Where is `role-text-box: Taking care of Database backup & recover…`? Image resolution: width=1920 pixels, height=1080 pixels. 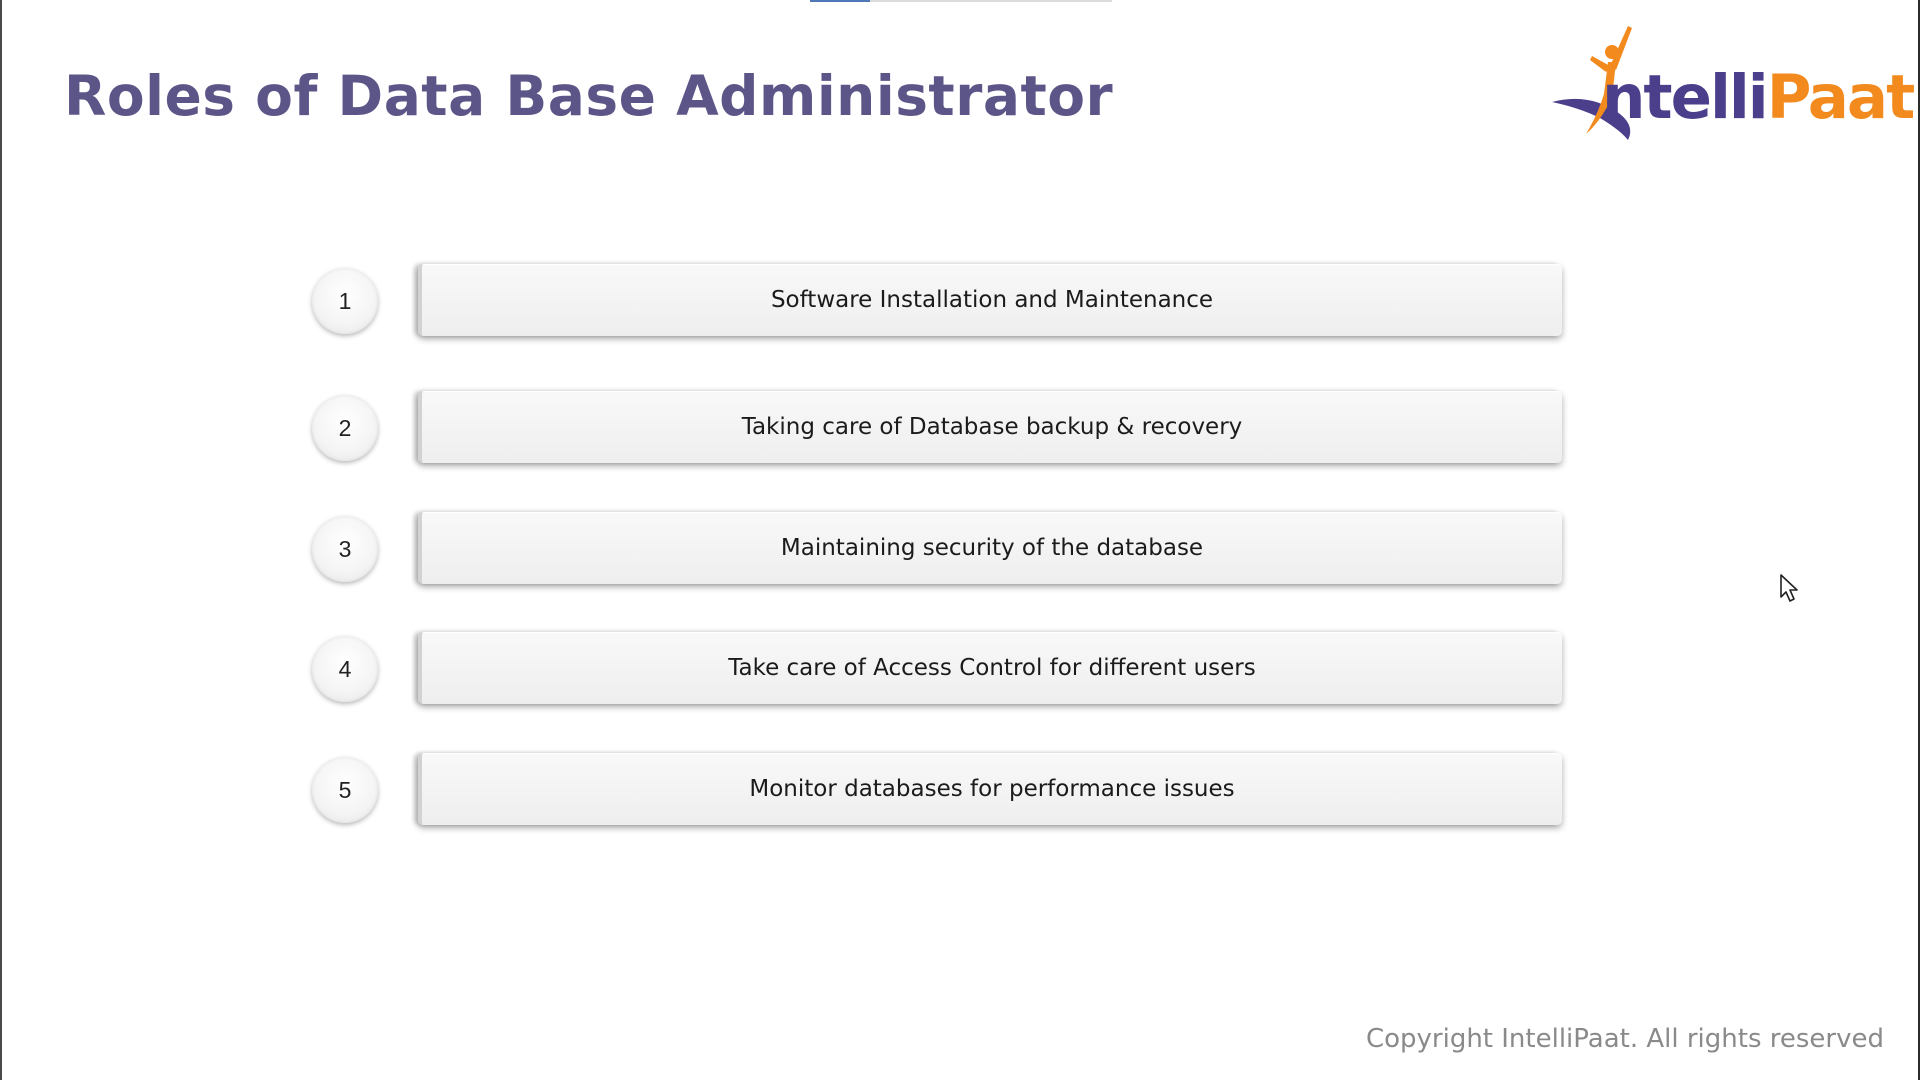 role-text-box: Taking care of Database backup & recover… is located at coordinates (990, 427).